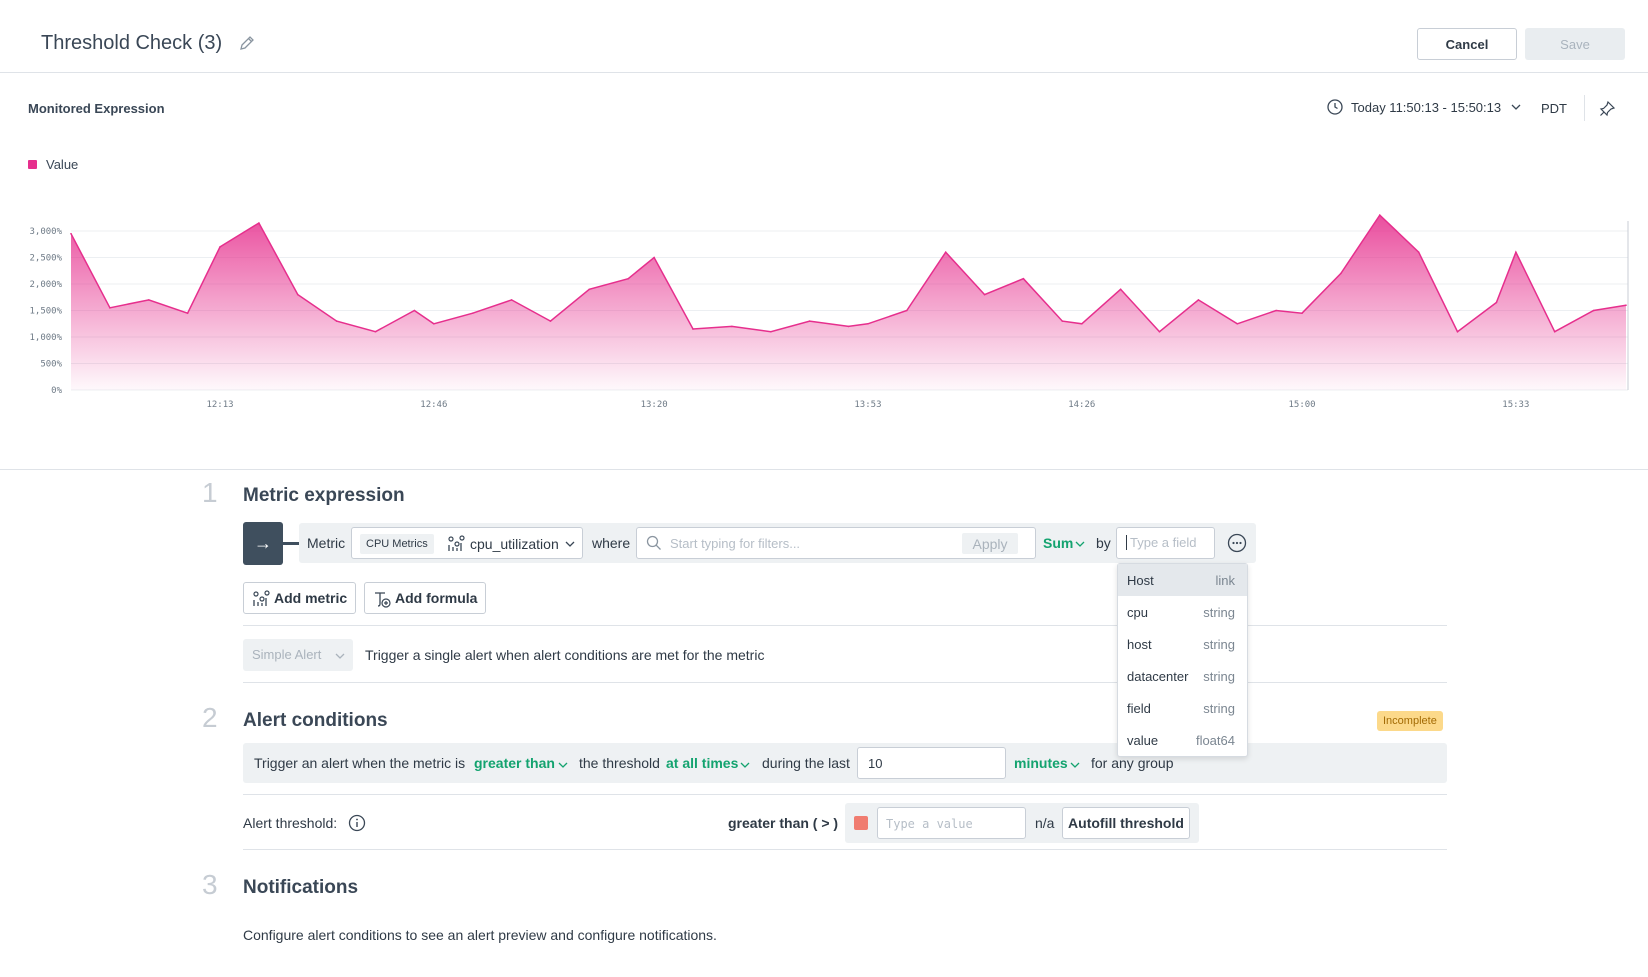 This screenshot has height=977, width=1648. I want to click on condition-during: during the last, so click(806, 763).